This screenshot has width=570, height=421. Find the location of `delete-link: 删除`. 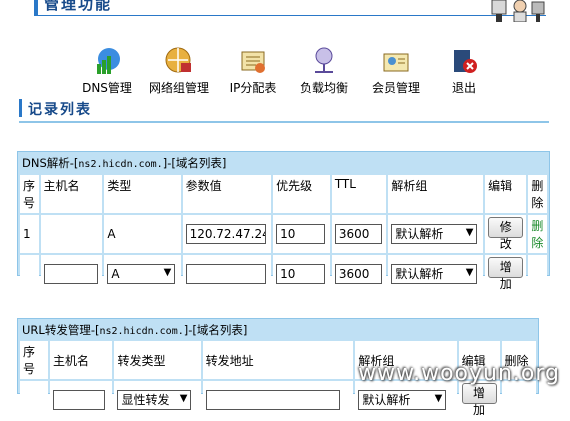

delete-link: 删除 is located at coordinates (537, 234).